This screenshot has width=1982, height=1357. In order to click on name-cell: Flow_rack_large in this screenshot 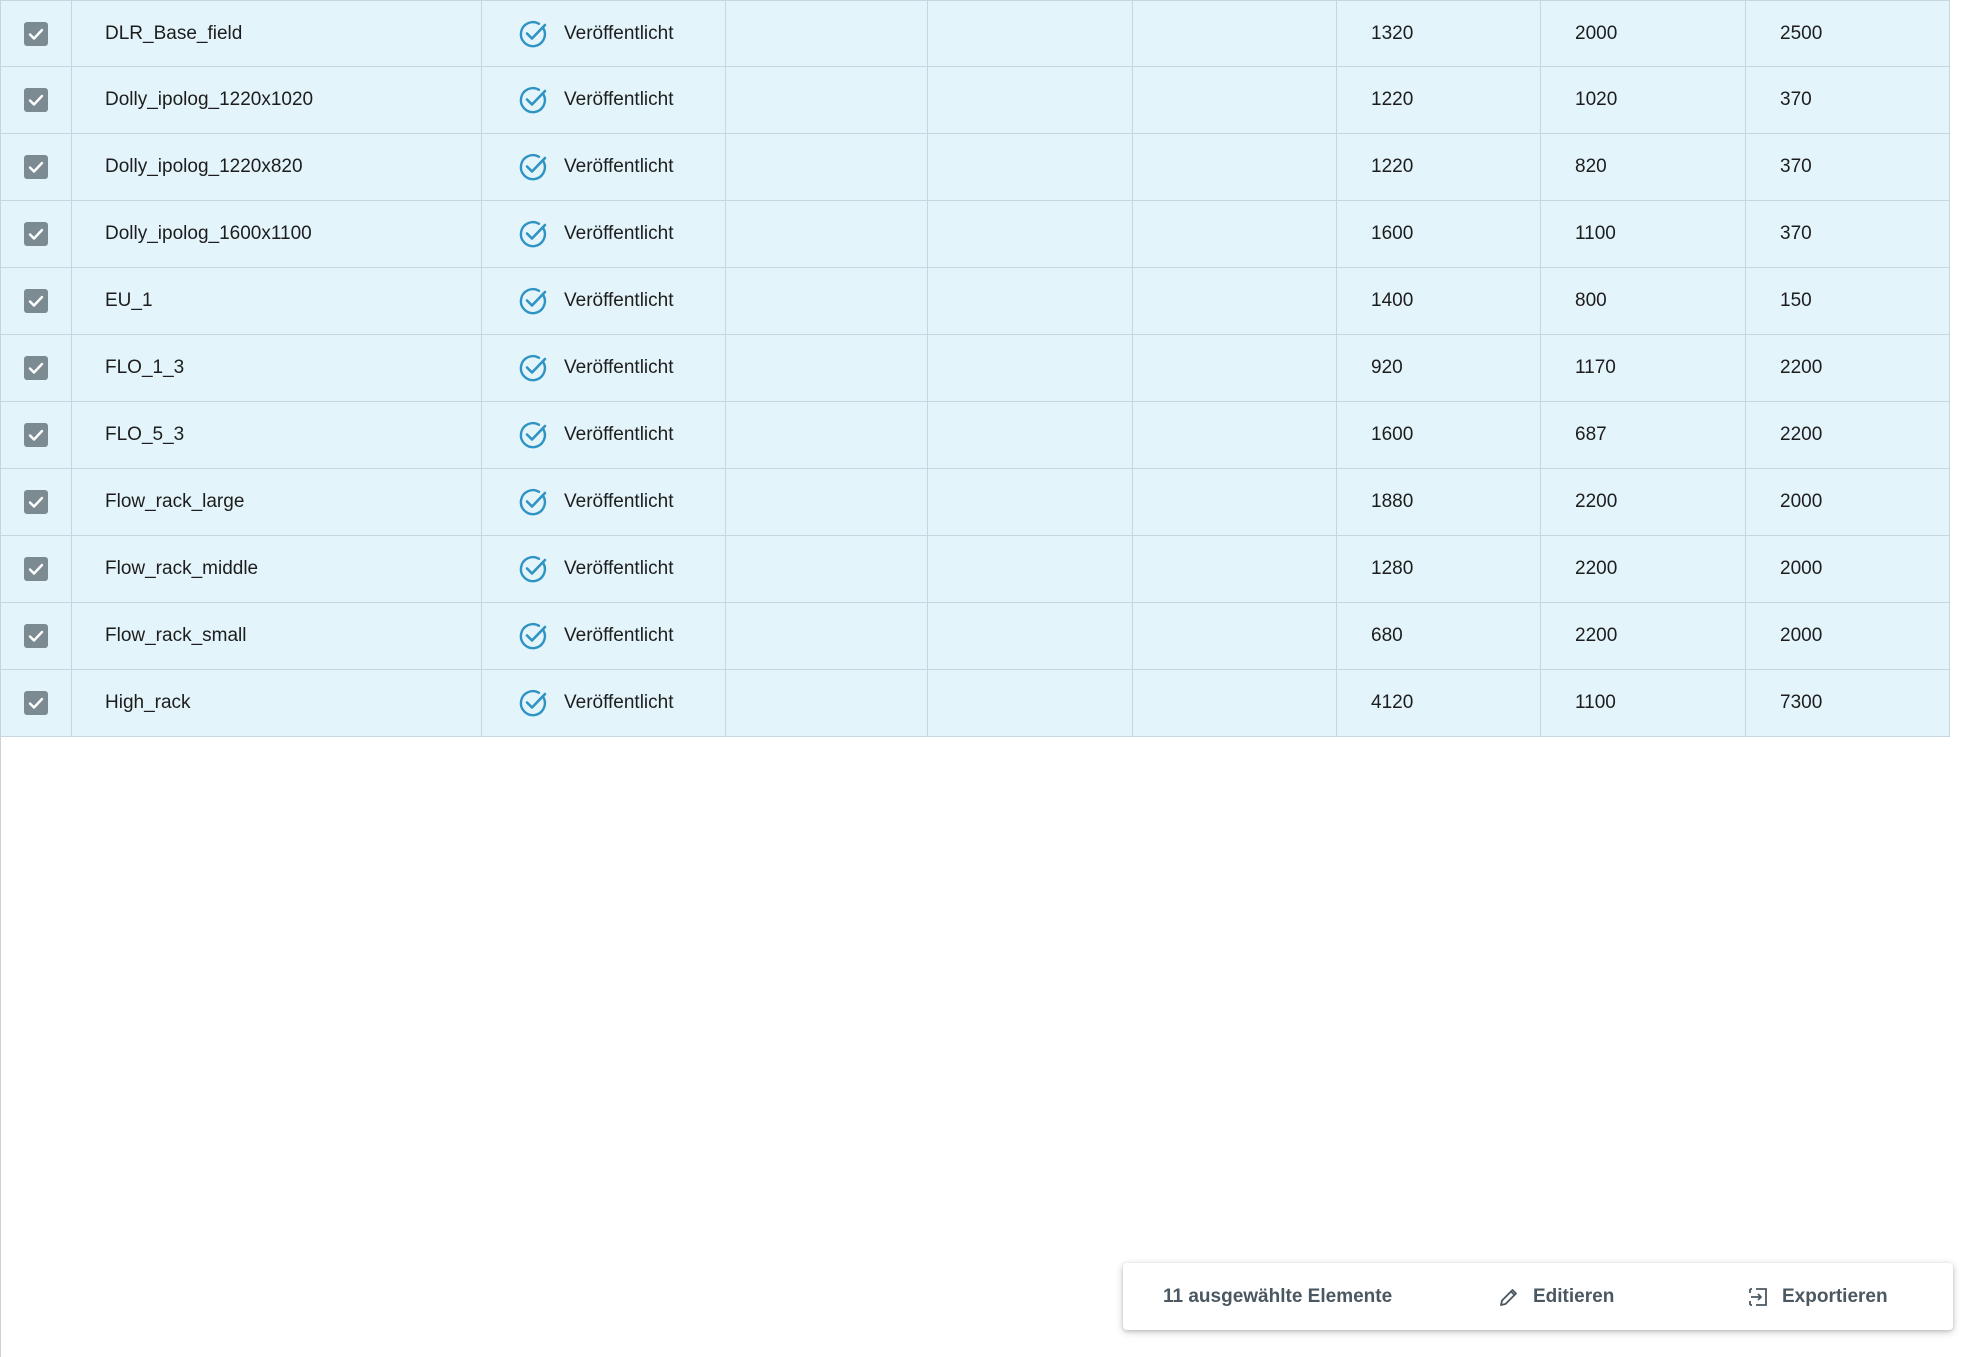, I will do `click(277, 502)`.